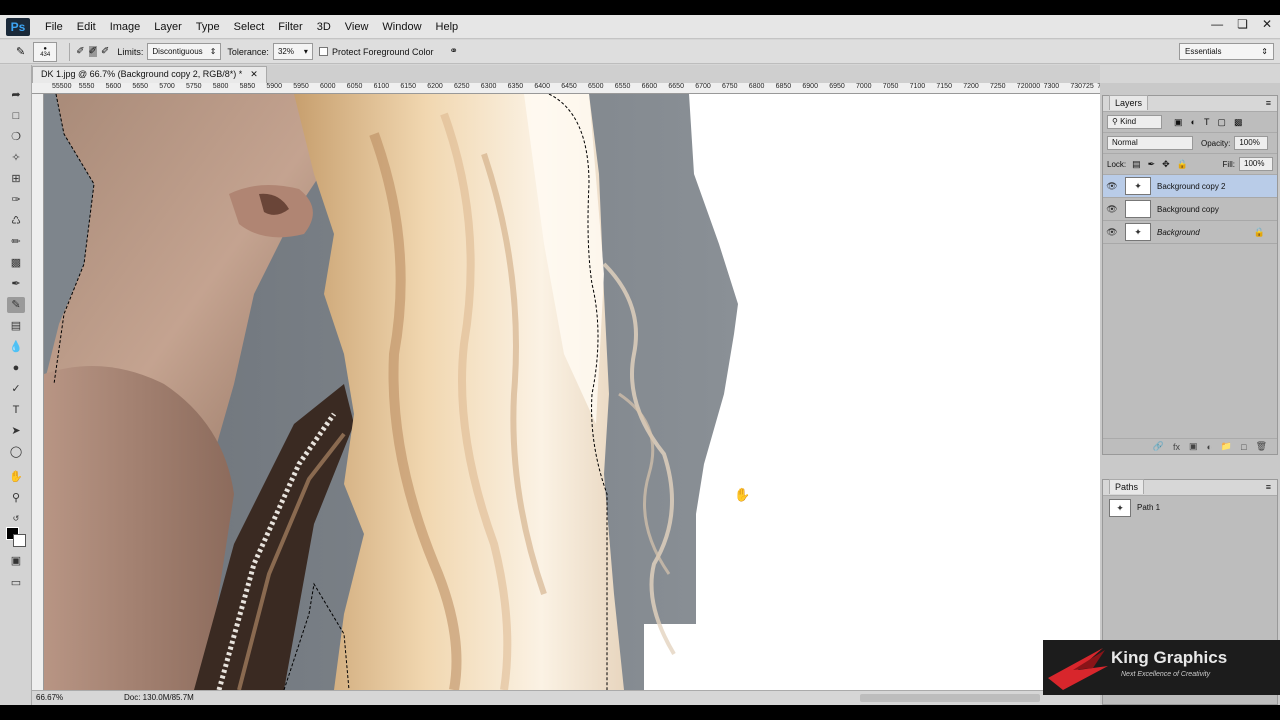 The image size is (1280, 720). Describe the element at coordinates (92, 51) in the screenshot. I see `sampling-once-icon: ✐` at that location.